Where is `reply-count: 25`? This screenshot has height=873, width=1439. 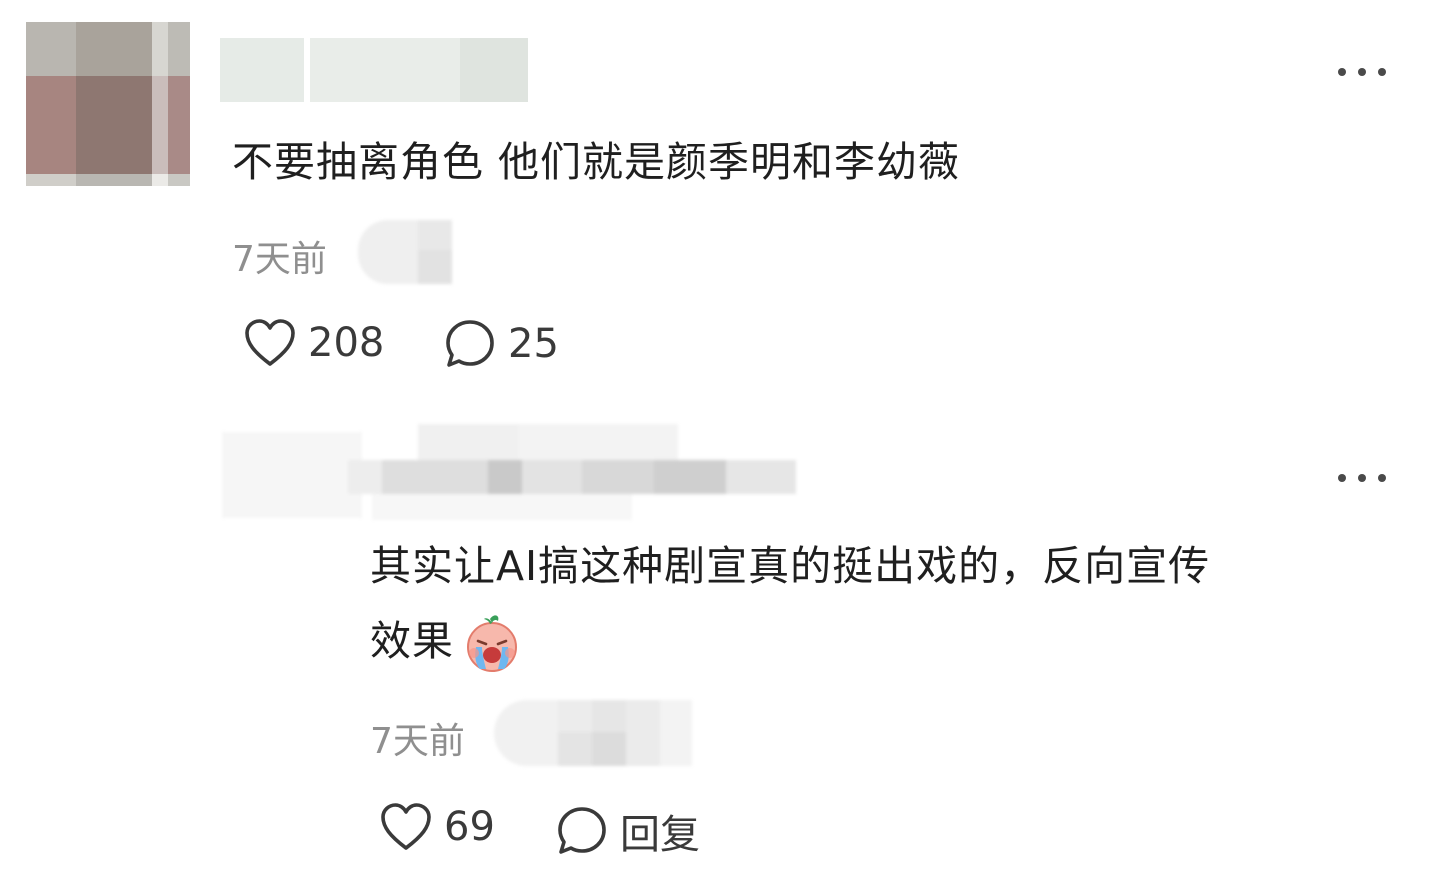 reply-count: 25 is located at coordinates (533, 344).